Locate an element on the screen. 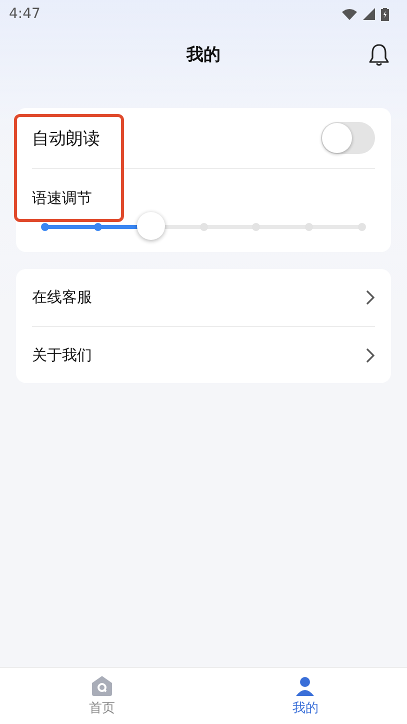 The width and height of the screenshot is (407, 724). menu-item: 关于我们 is located at coordinates (203, 354).